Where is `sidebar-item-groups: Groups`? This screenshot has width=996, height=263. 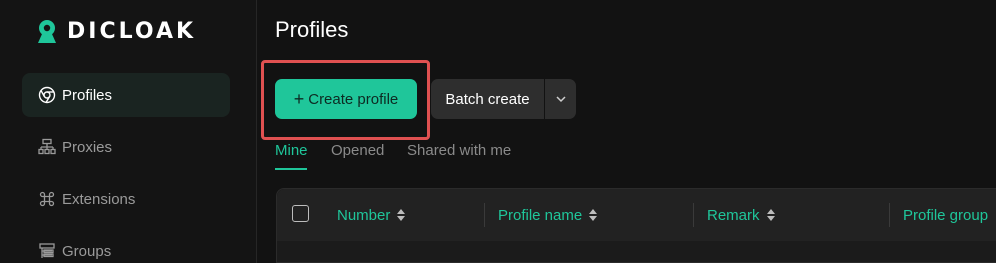 sidebar-item-groups: Groups is located at coordinates (126, 246).